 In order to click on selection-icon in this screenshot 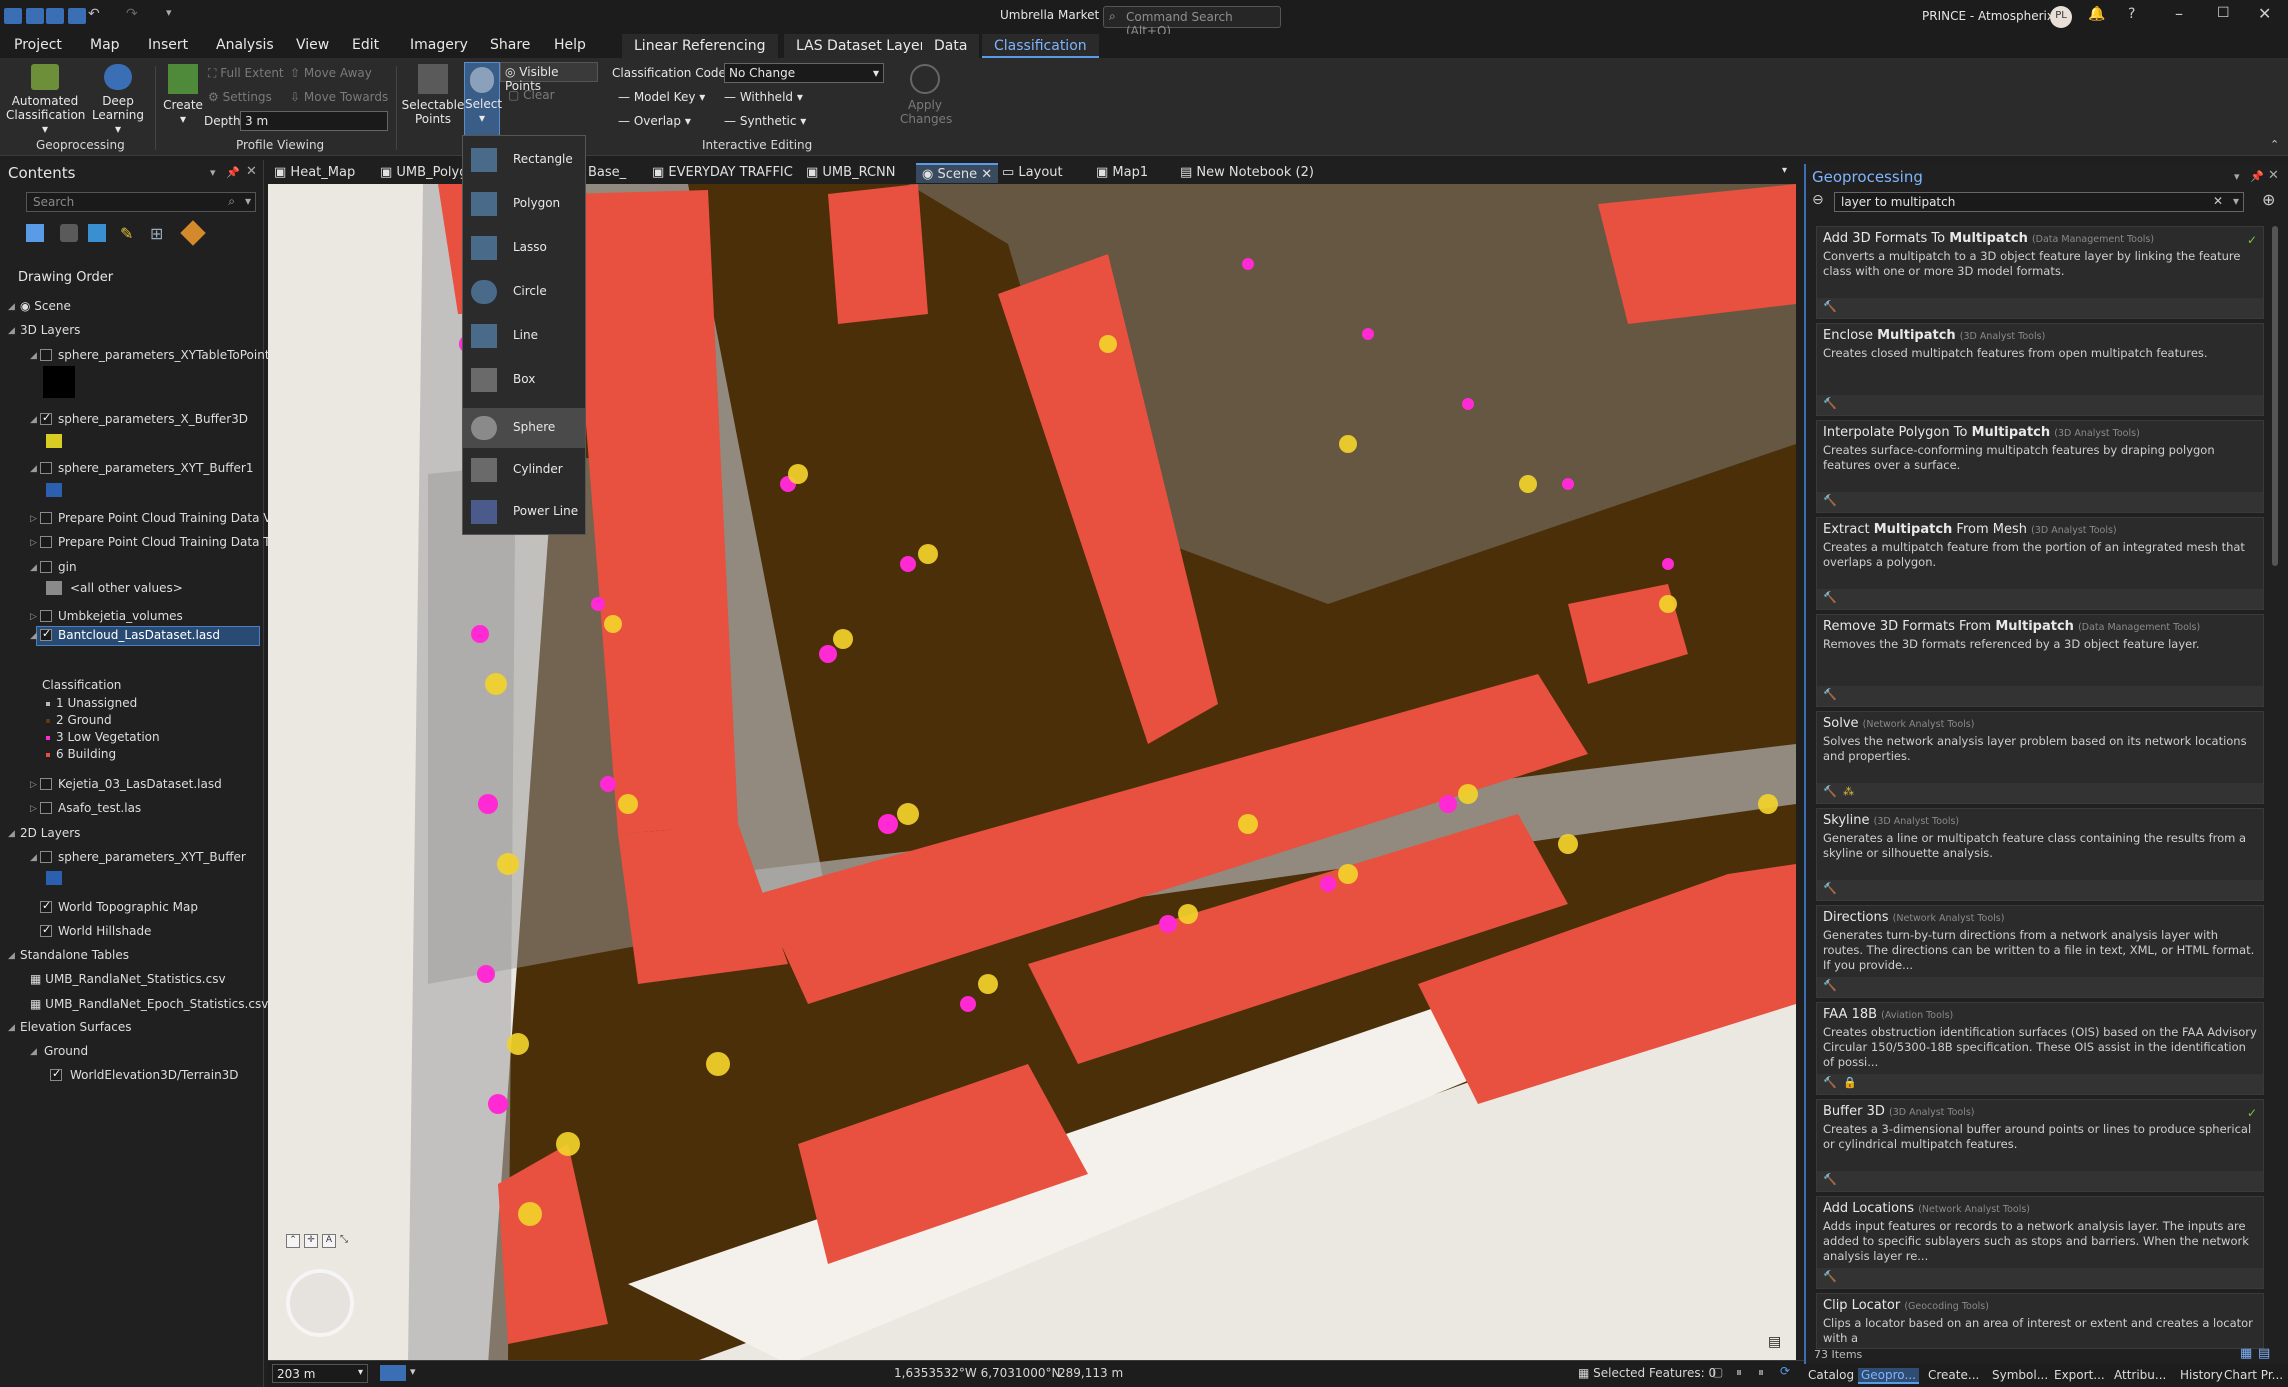, I will do `click(97, 233)`.